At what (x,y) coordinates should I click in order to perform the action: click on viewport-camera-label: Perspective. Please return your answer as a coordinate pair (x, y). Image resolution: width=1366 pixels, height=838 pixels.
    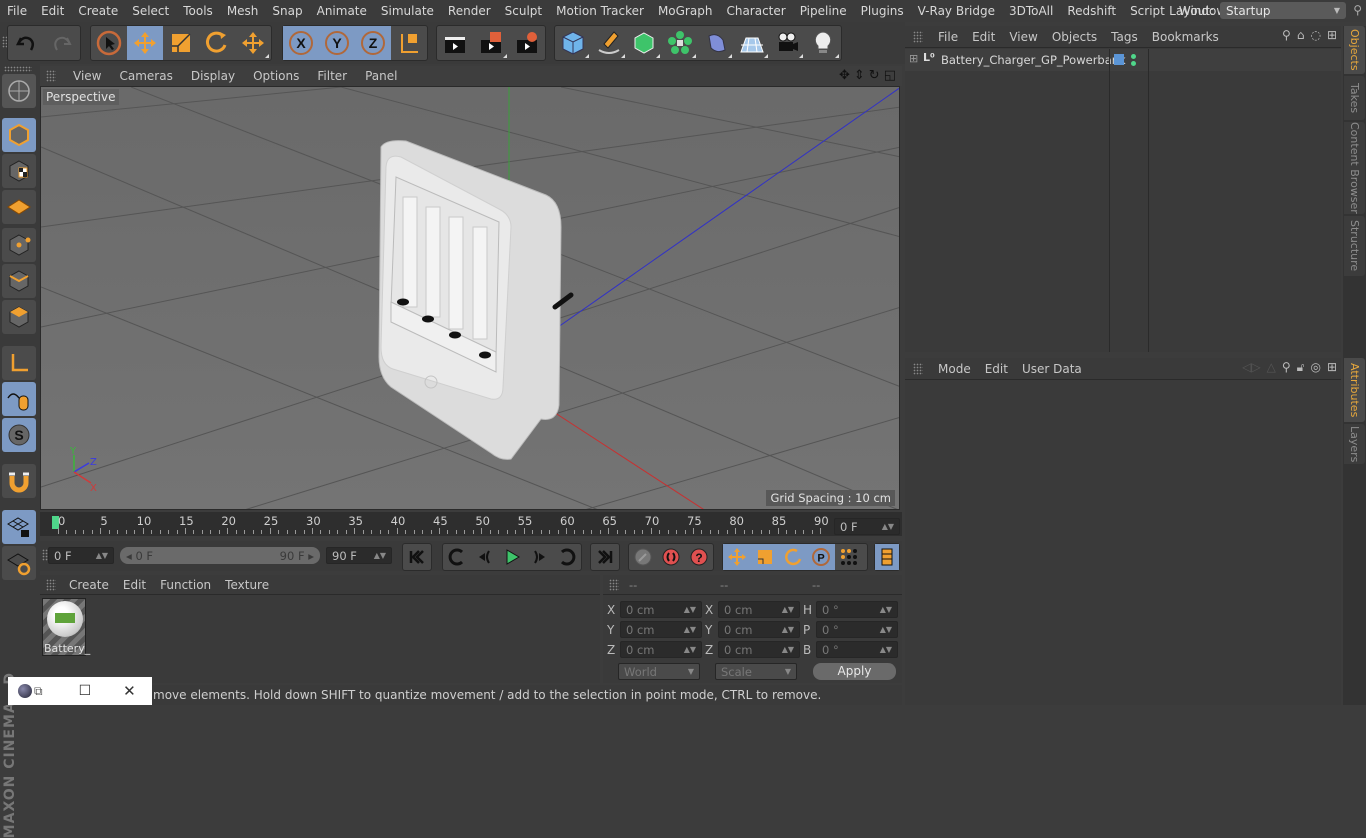
    Looking at the image, I should click on (81, 97).